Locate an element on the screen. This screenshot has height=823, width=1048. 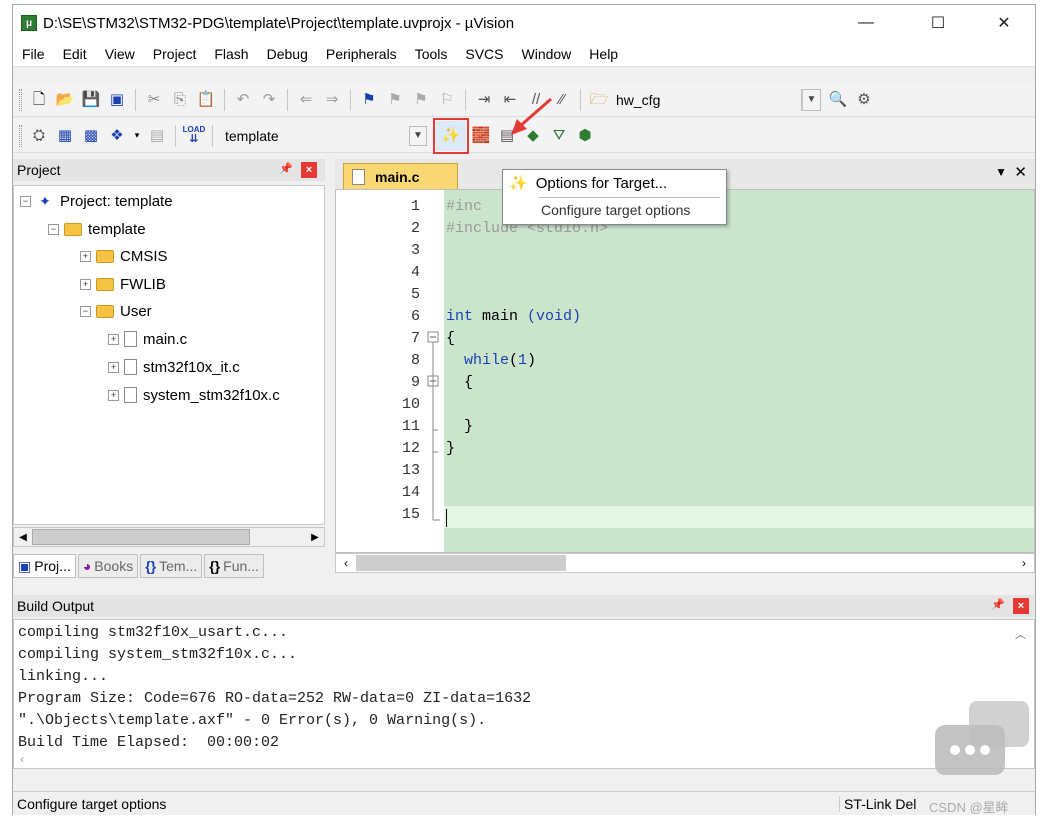
menu-debug: Debug is located at coordinates (287, 54).